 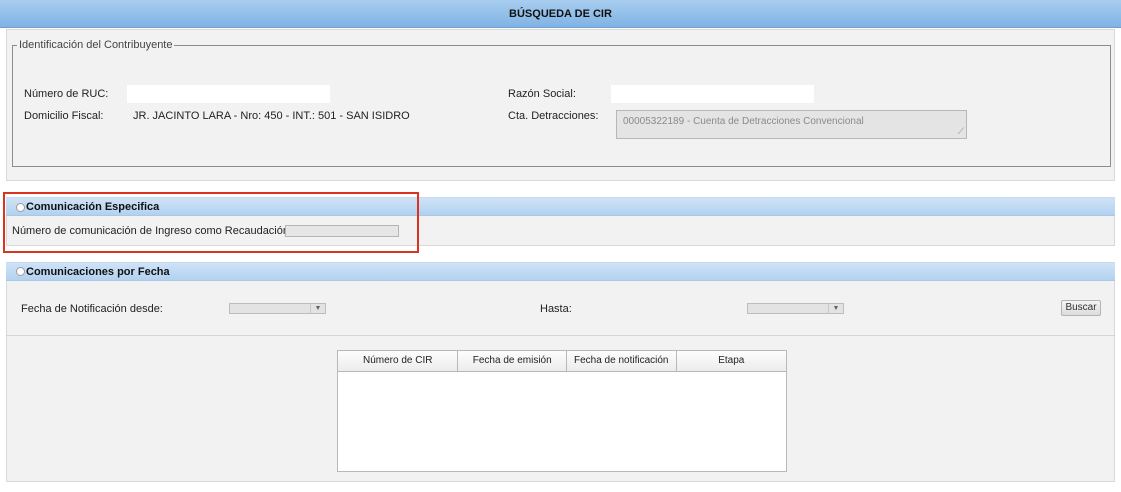 What do you see at coordinates (398, 361) in the screenshot?
I see `column-header-numero-cir: Número de CIR` at bounding box center [398, 361].